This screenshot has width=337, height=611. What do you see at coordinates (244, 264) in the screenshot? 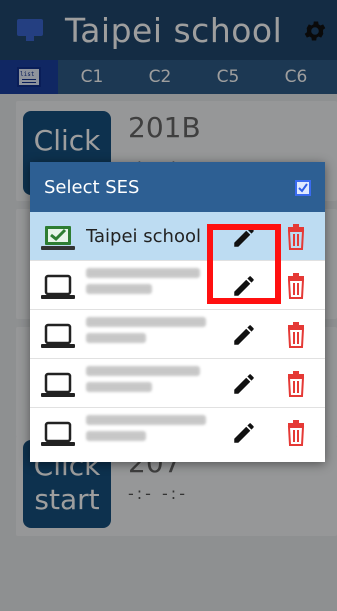
I see `highlight-box` at bounding box center [244, 264].